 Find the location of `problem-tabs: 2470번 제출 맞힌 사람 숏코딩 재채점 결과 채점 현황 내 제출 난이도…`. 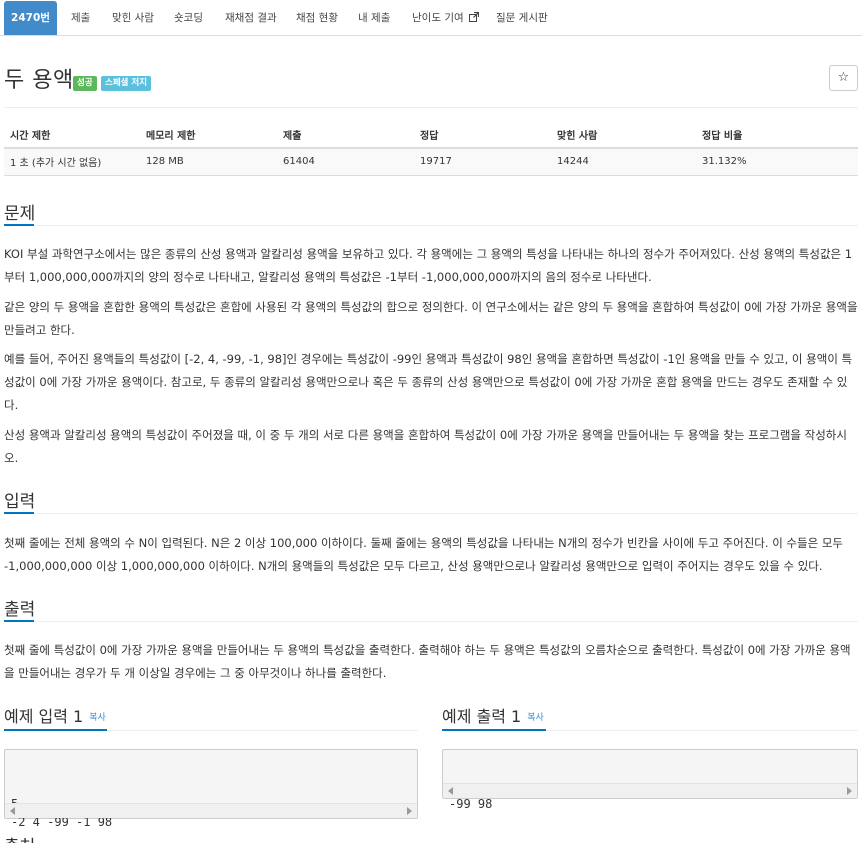

problem-tabs: 2470번 제출 맞힌 사람 숏코딩 재채점 결과 채점 현황 내 제출 난이도… is located at coordinates (431, 18).